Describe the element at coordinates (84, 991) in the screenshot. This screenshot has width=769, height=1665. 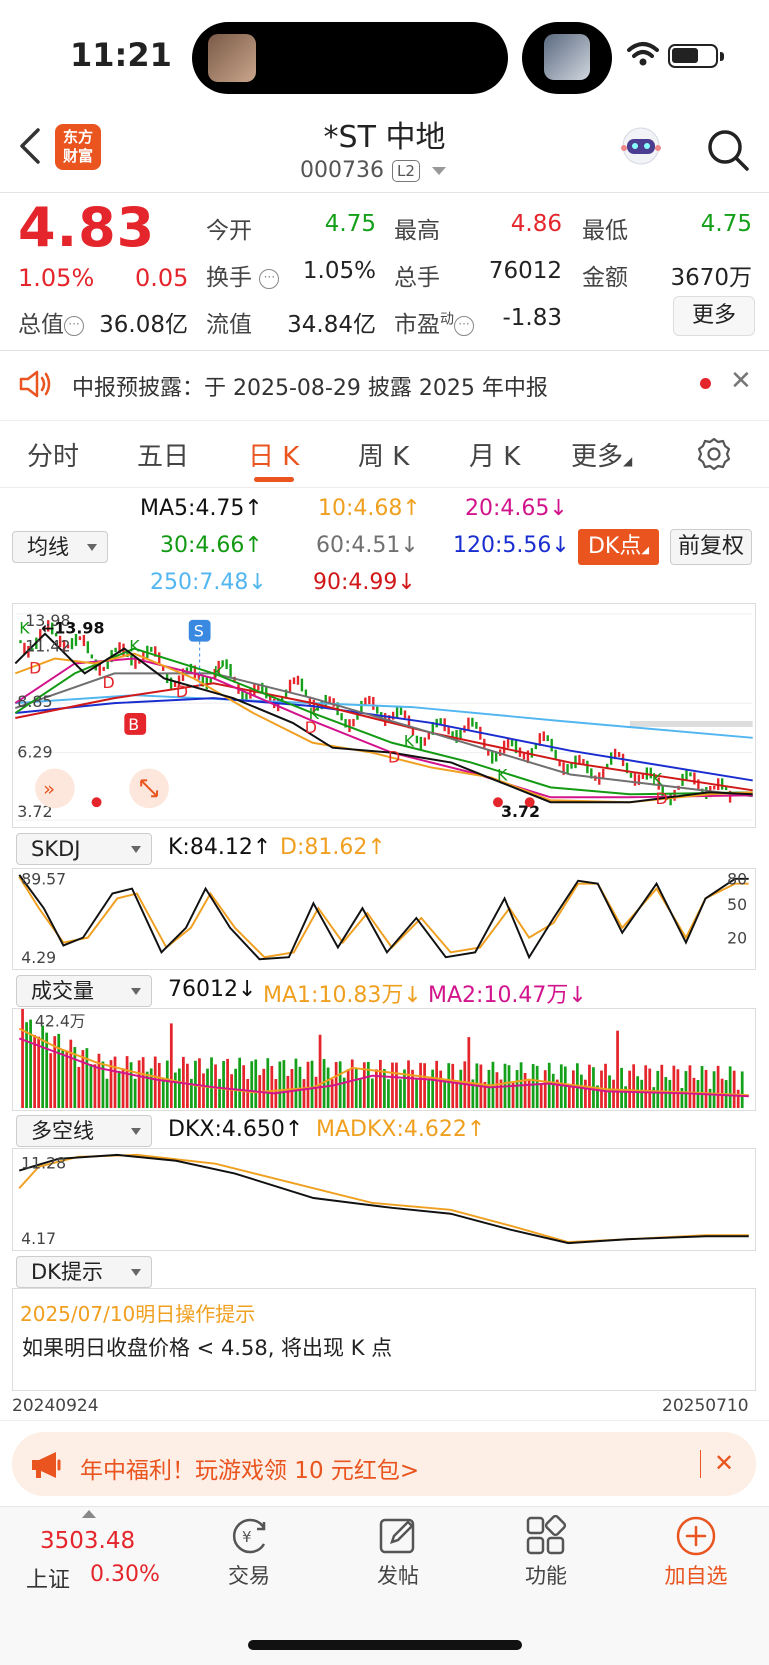
I see `volume-selector: 成交量` at that location.